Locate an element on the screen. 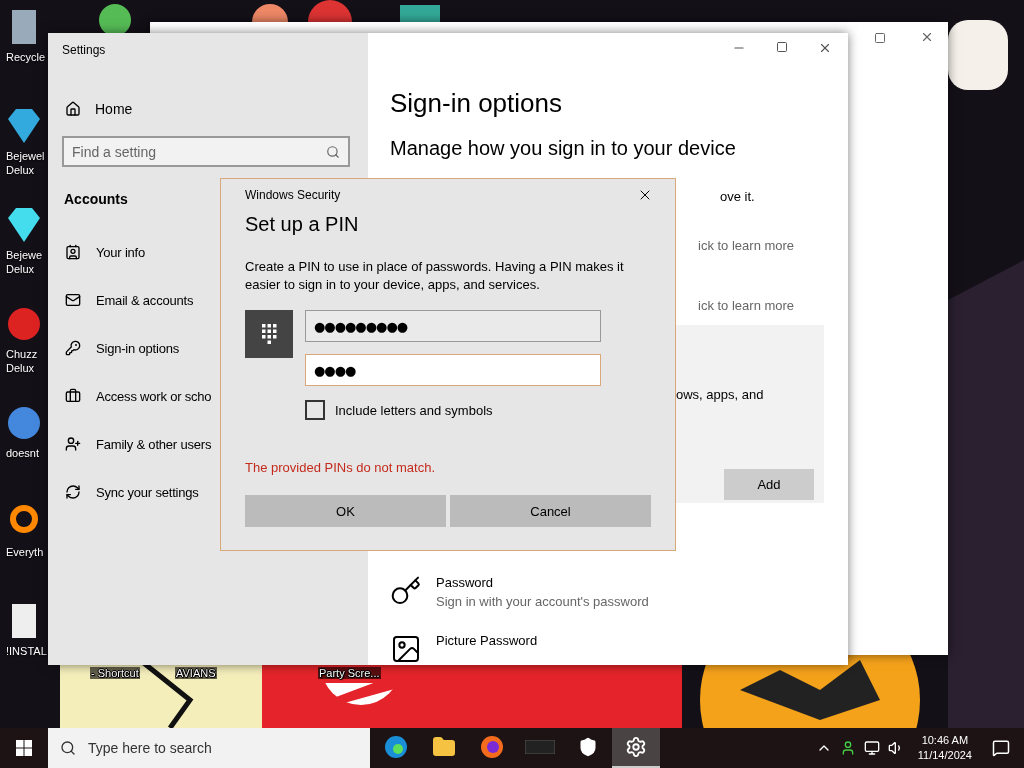  taskbar-app is located at coordinates (636, 748).